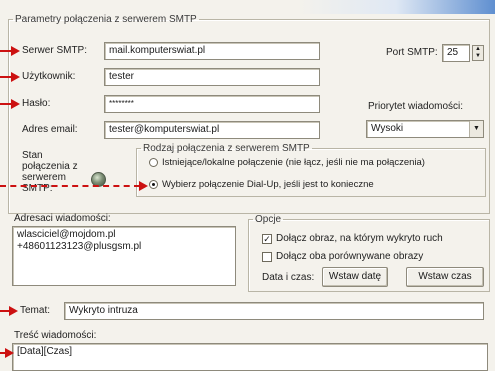 The width and height of the screenshot is (495, 371). Describe the element at coordinates (456, 53) in the screenshot. I see `port-input: 25` at that location.